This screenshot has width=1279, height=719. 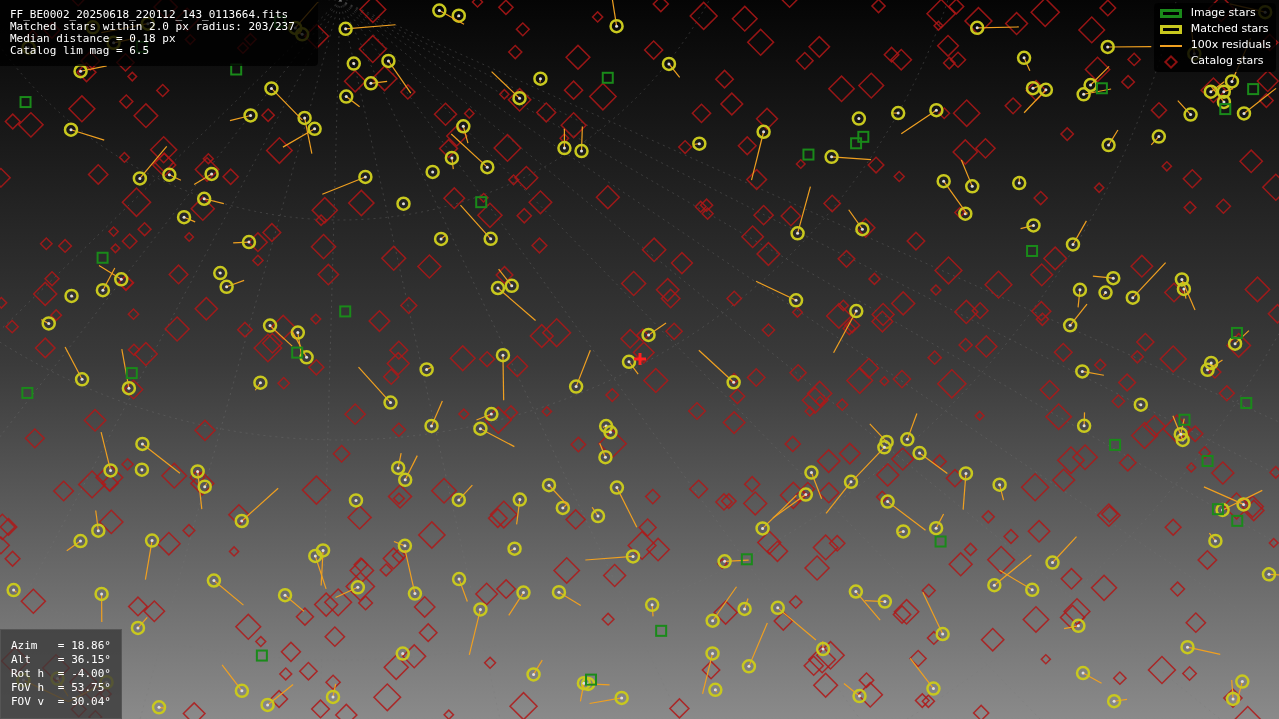 I want to click on legend-label: Image stars, so click(x=1223, y=13).